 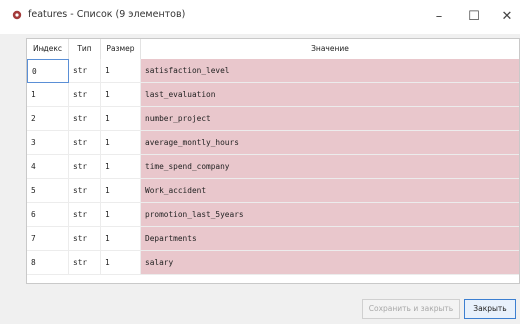 What do you see at coordinates (330, 71) in the screenshot?
I see `cell-value: satisfaction_level` at bounding box center [330, 71].